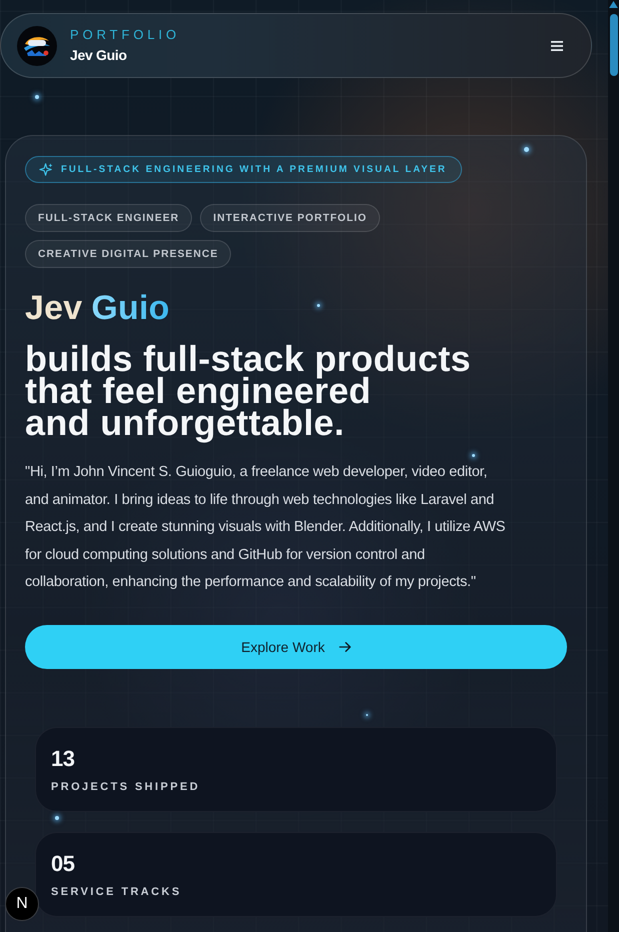 This screenshot has height=932, width=619. Describe the element at coordinates (125, 35) in the screenshot. I see `brand-eyebrow: PORTFOLIO` at that location.